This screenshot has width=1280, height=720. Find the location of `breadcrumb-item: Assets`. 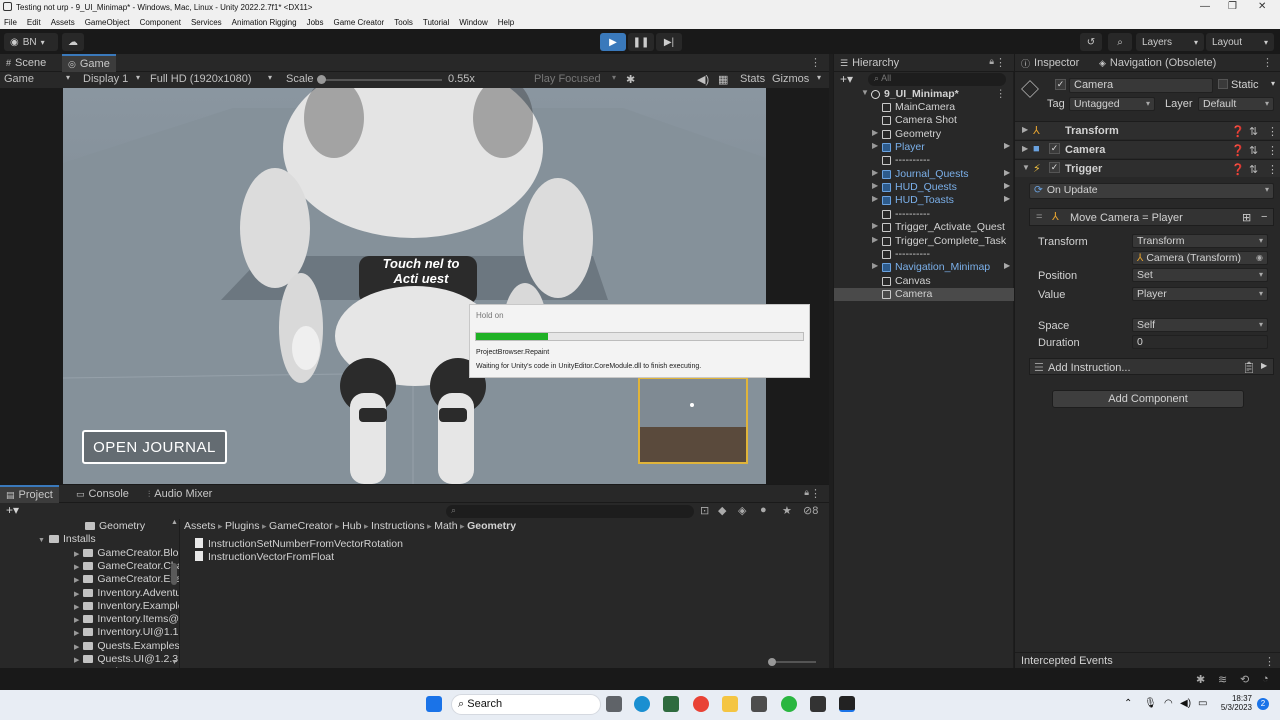

breadcrumb-item: Assets is located at coordinates (200, 526).